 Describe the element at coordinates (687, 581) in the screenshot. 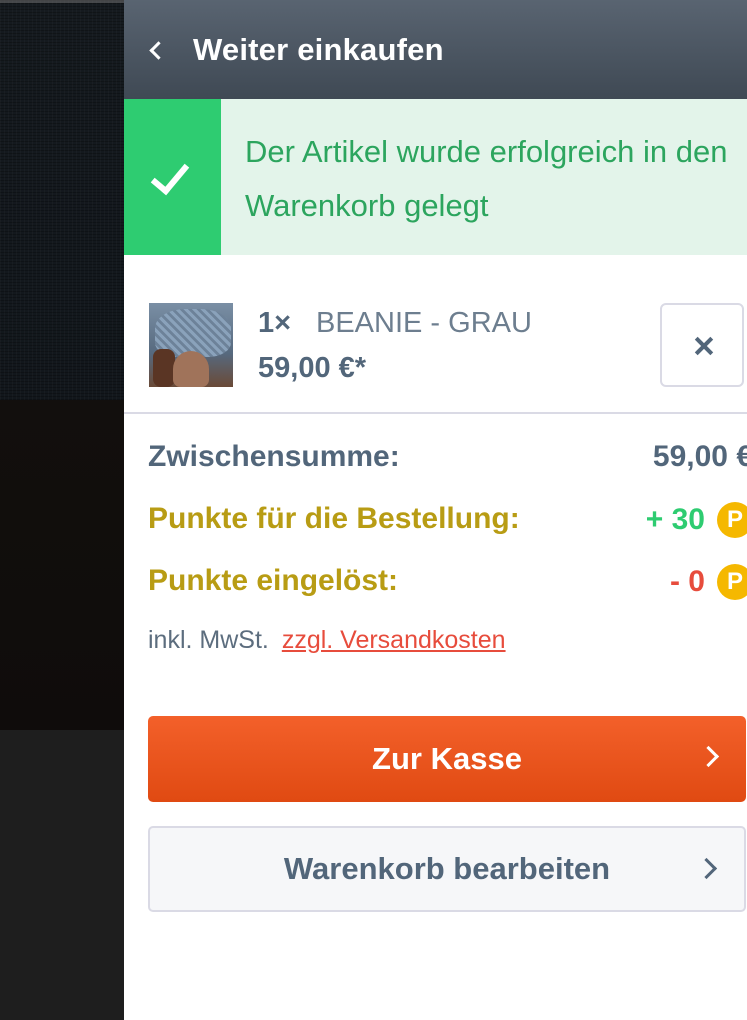

I see `points-redeemed-value: - 0` at that location.